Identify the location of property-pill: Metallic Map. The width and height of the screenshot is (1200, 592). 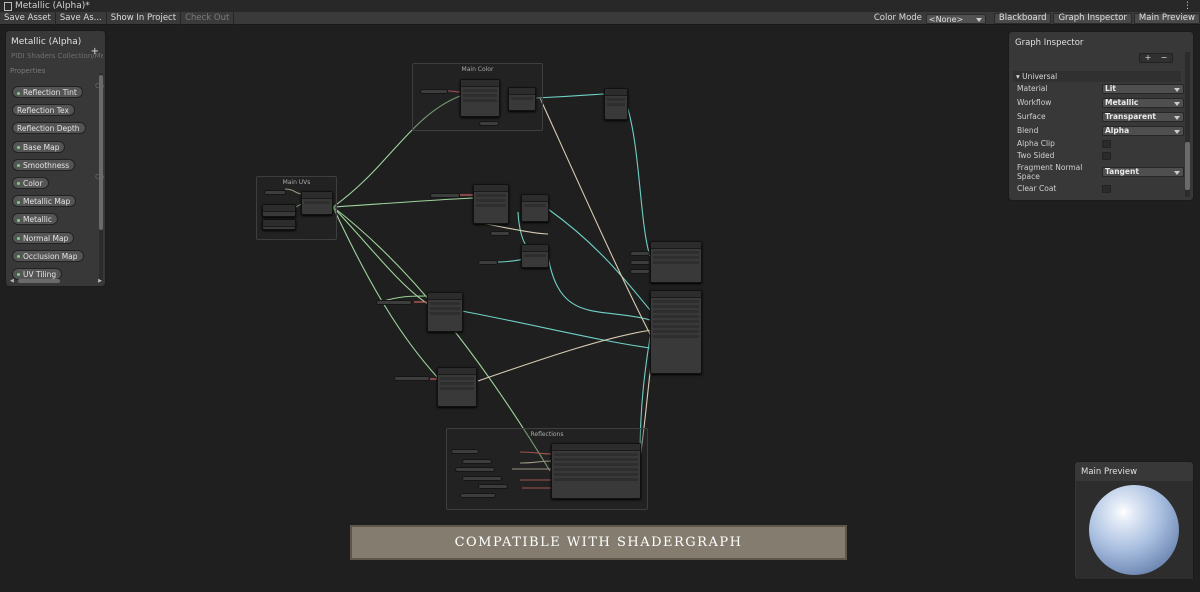
(44, 201).